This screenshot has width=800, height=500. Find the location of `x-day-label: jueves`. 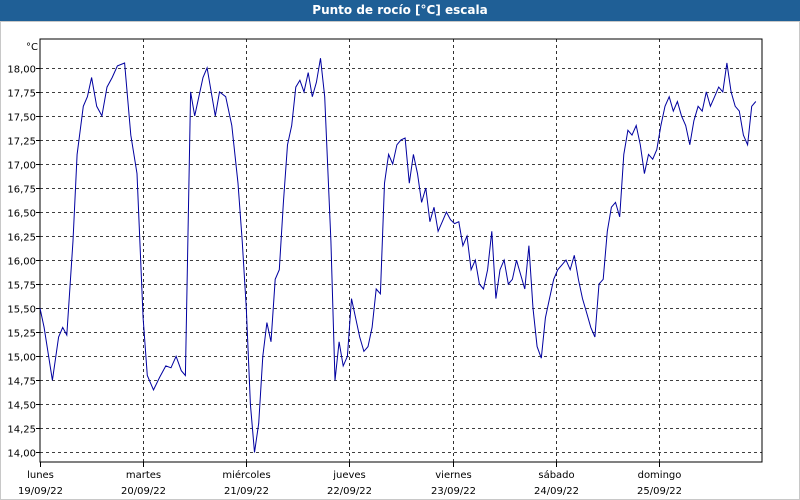

x-day-label: jueves is located at coordinates (349, 475).